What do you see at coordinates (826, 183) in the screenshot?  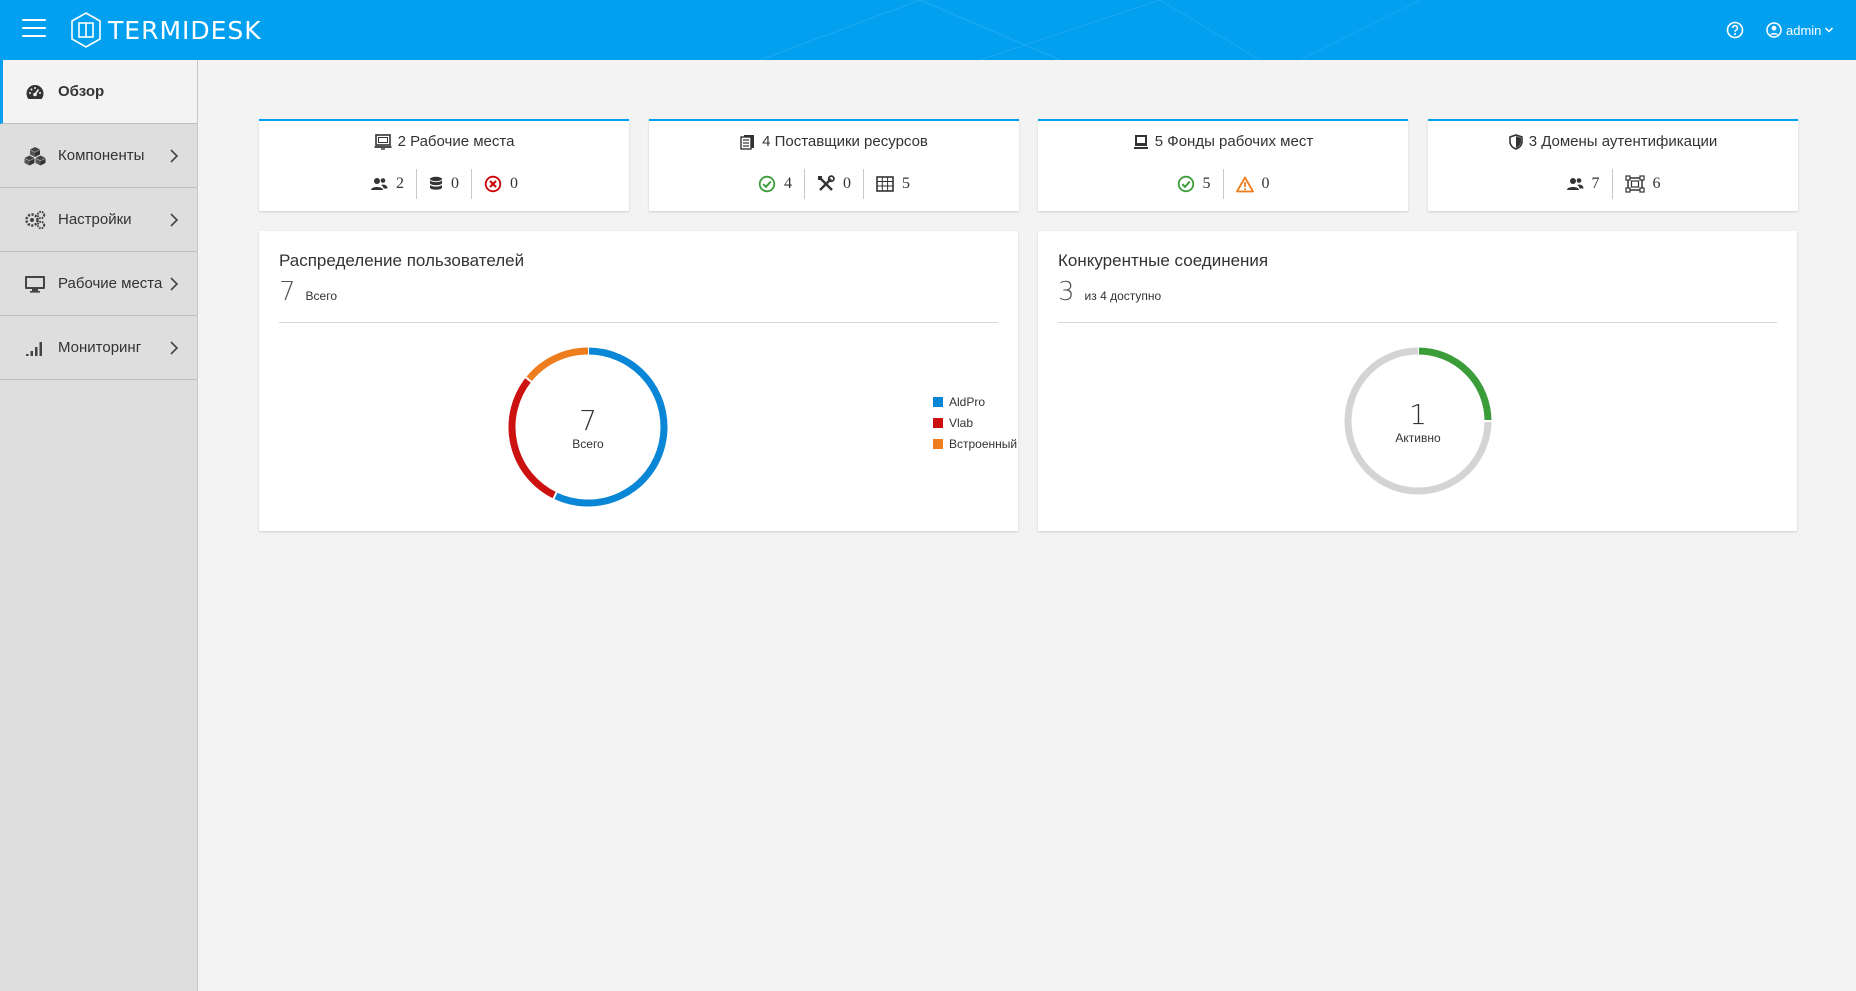 I see `tools-icon` at bounding box center [826, 183].